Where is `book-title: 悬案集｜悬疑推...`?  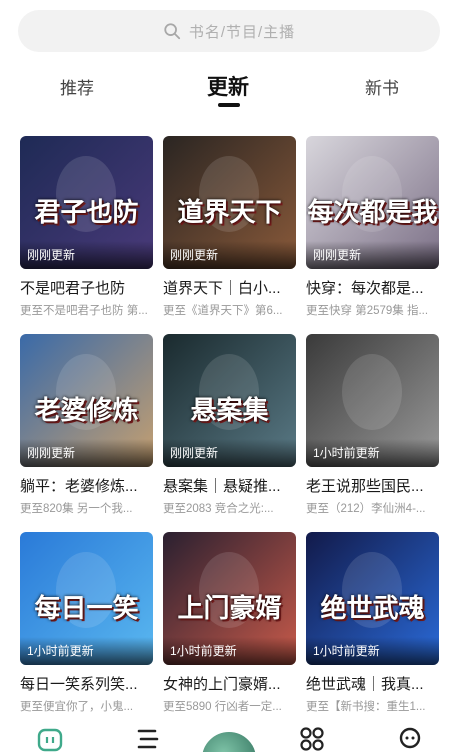 book-title: 悬案集｜悬疑推... is located at coordinates (229, 485).